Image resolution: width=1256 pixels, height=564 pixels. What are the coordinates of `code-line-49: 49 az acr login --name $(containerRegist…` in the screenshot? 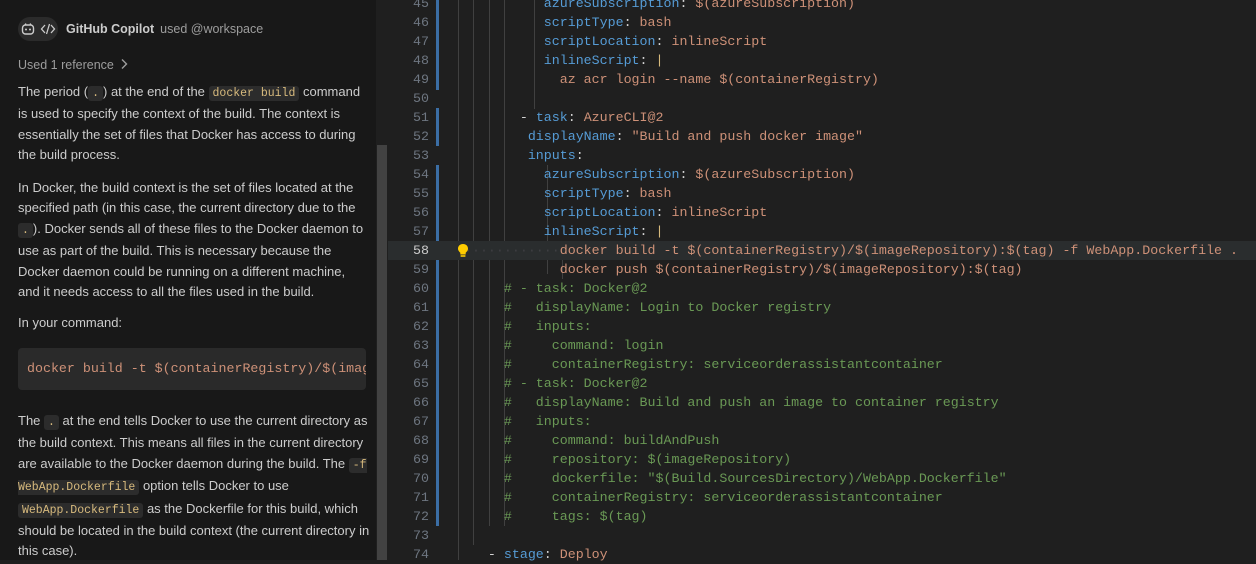 It's located at (822, 79).